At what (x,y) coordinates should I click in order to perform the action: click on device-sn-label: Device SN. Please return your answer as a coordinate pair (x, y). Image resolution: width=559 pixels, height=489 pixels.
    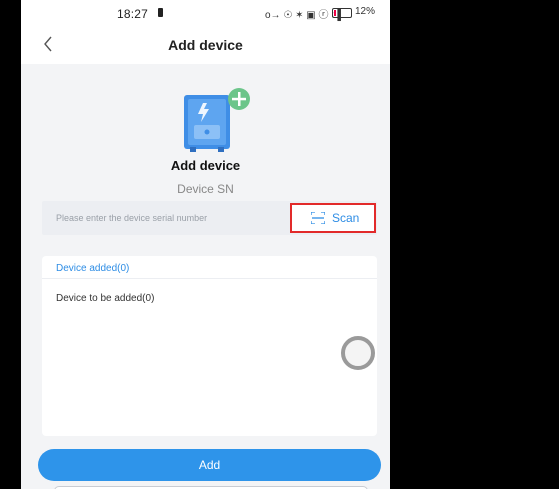
    Looking at the image, I should click on (205, 189).